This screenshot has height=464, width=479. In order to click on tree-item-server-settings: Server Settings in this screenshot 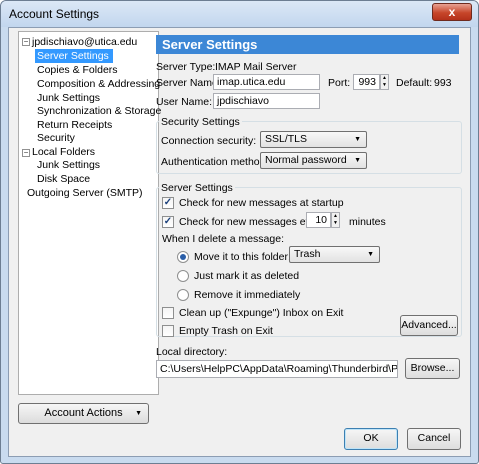, I will do `click(74, 56)`.